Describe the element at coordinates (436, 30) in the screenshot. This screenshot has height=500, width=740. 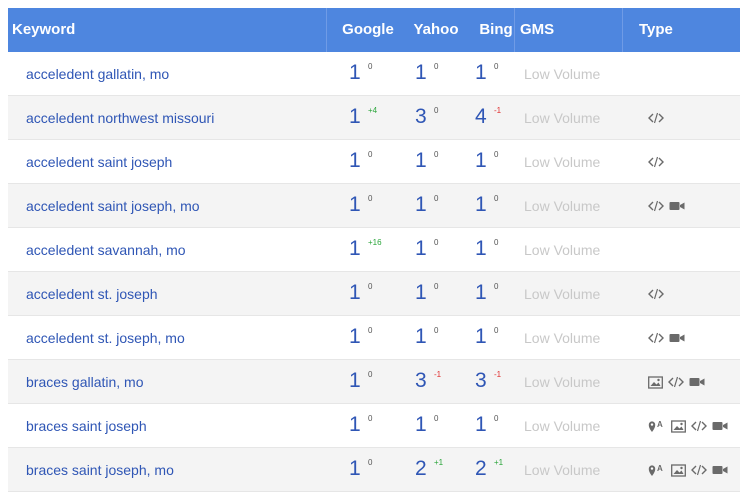
I see `column-header-yahoo: Yahoo` at that location.